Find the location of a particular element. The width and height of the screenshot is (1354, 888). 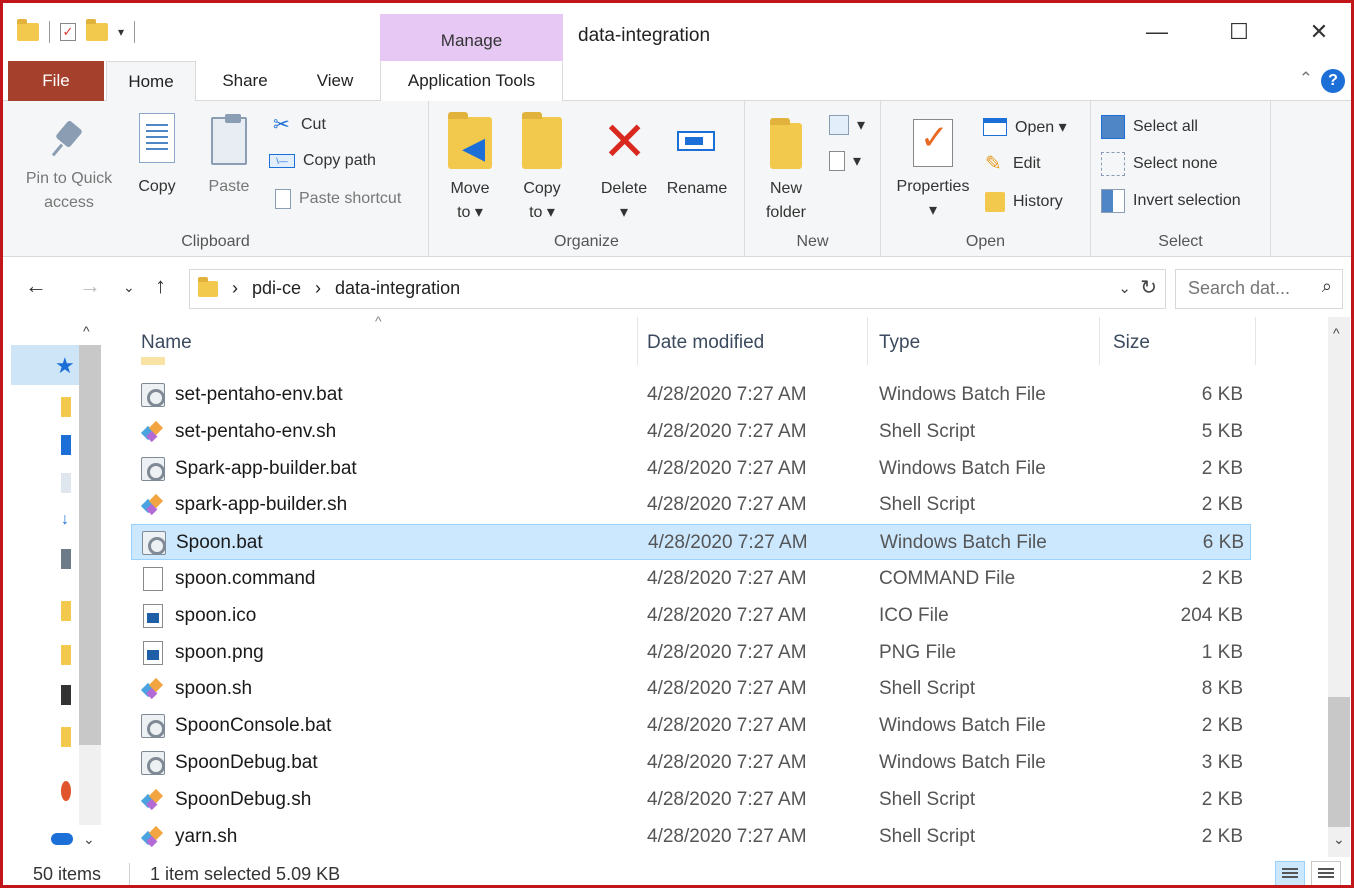

table-row: spoon.png 4/28/2020 7:27 AM PNG File 1 KB is located at coordinates (691, 653).